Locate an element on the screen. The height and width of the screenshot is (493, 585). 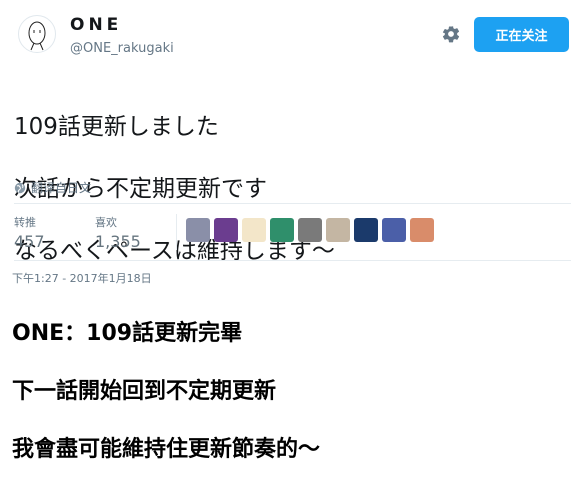
tweet-line: 109話更新しました is located at coordinates (116, 127).